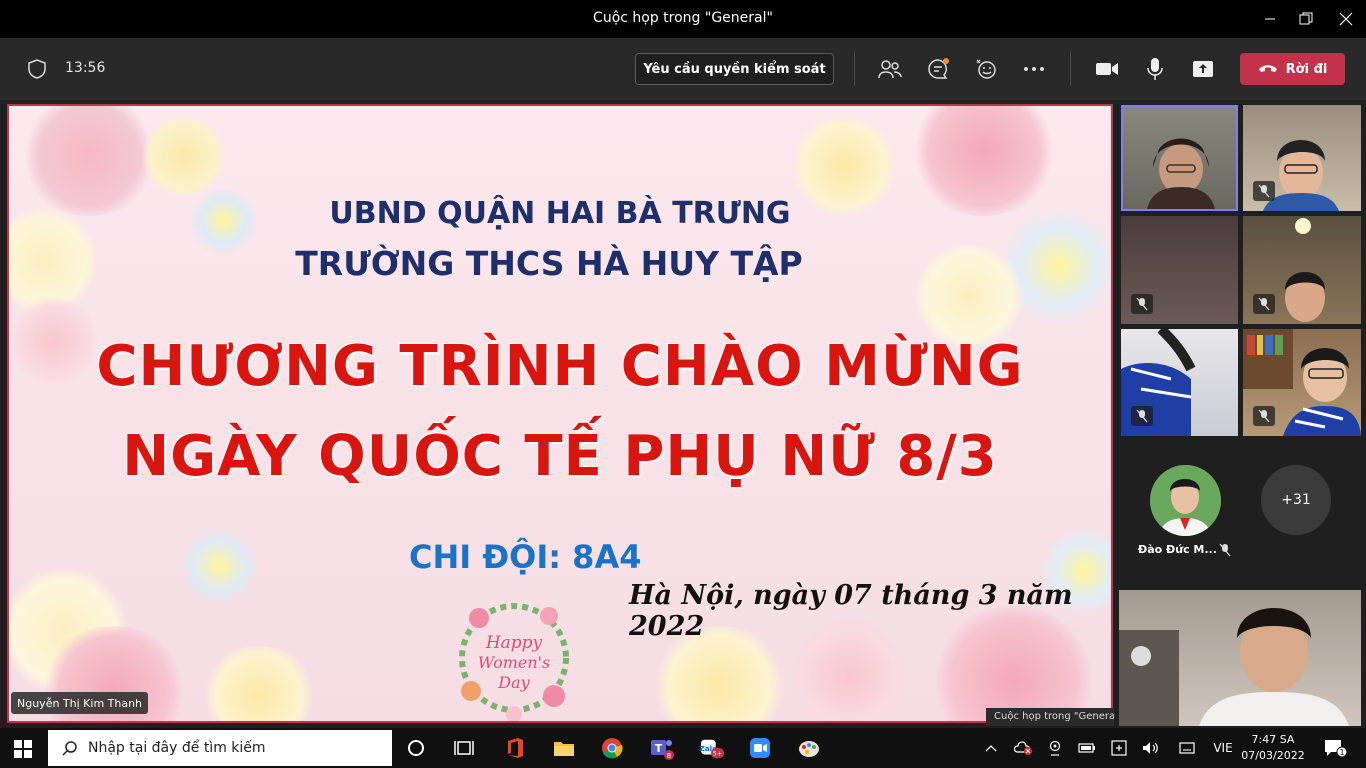  What do you see at coordinates (560, 366) in the screenshot?
I see `slide-headline-1: CHƯƠNG TRÌNH CHÀO MỪNG` at bounding box center [560, 366].